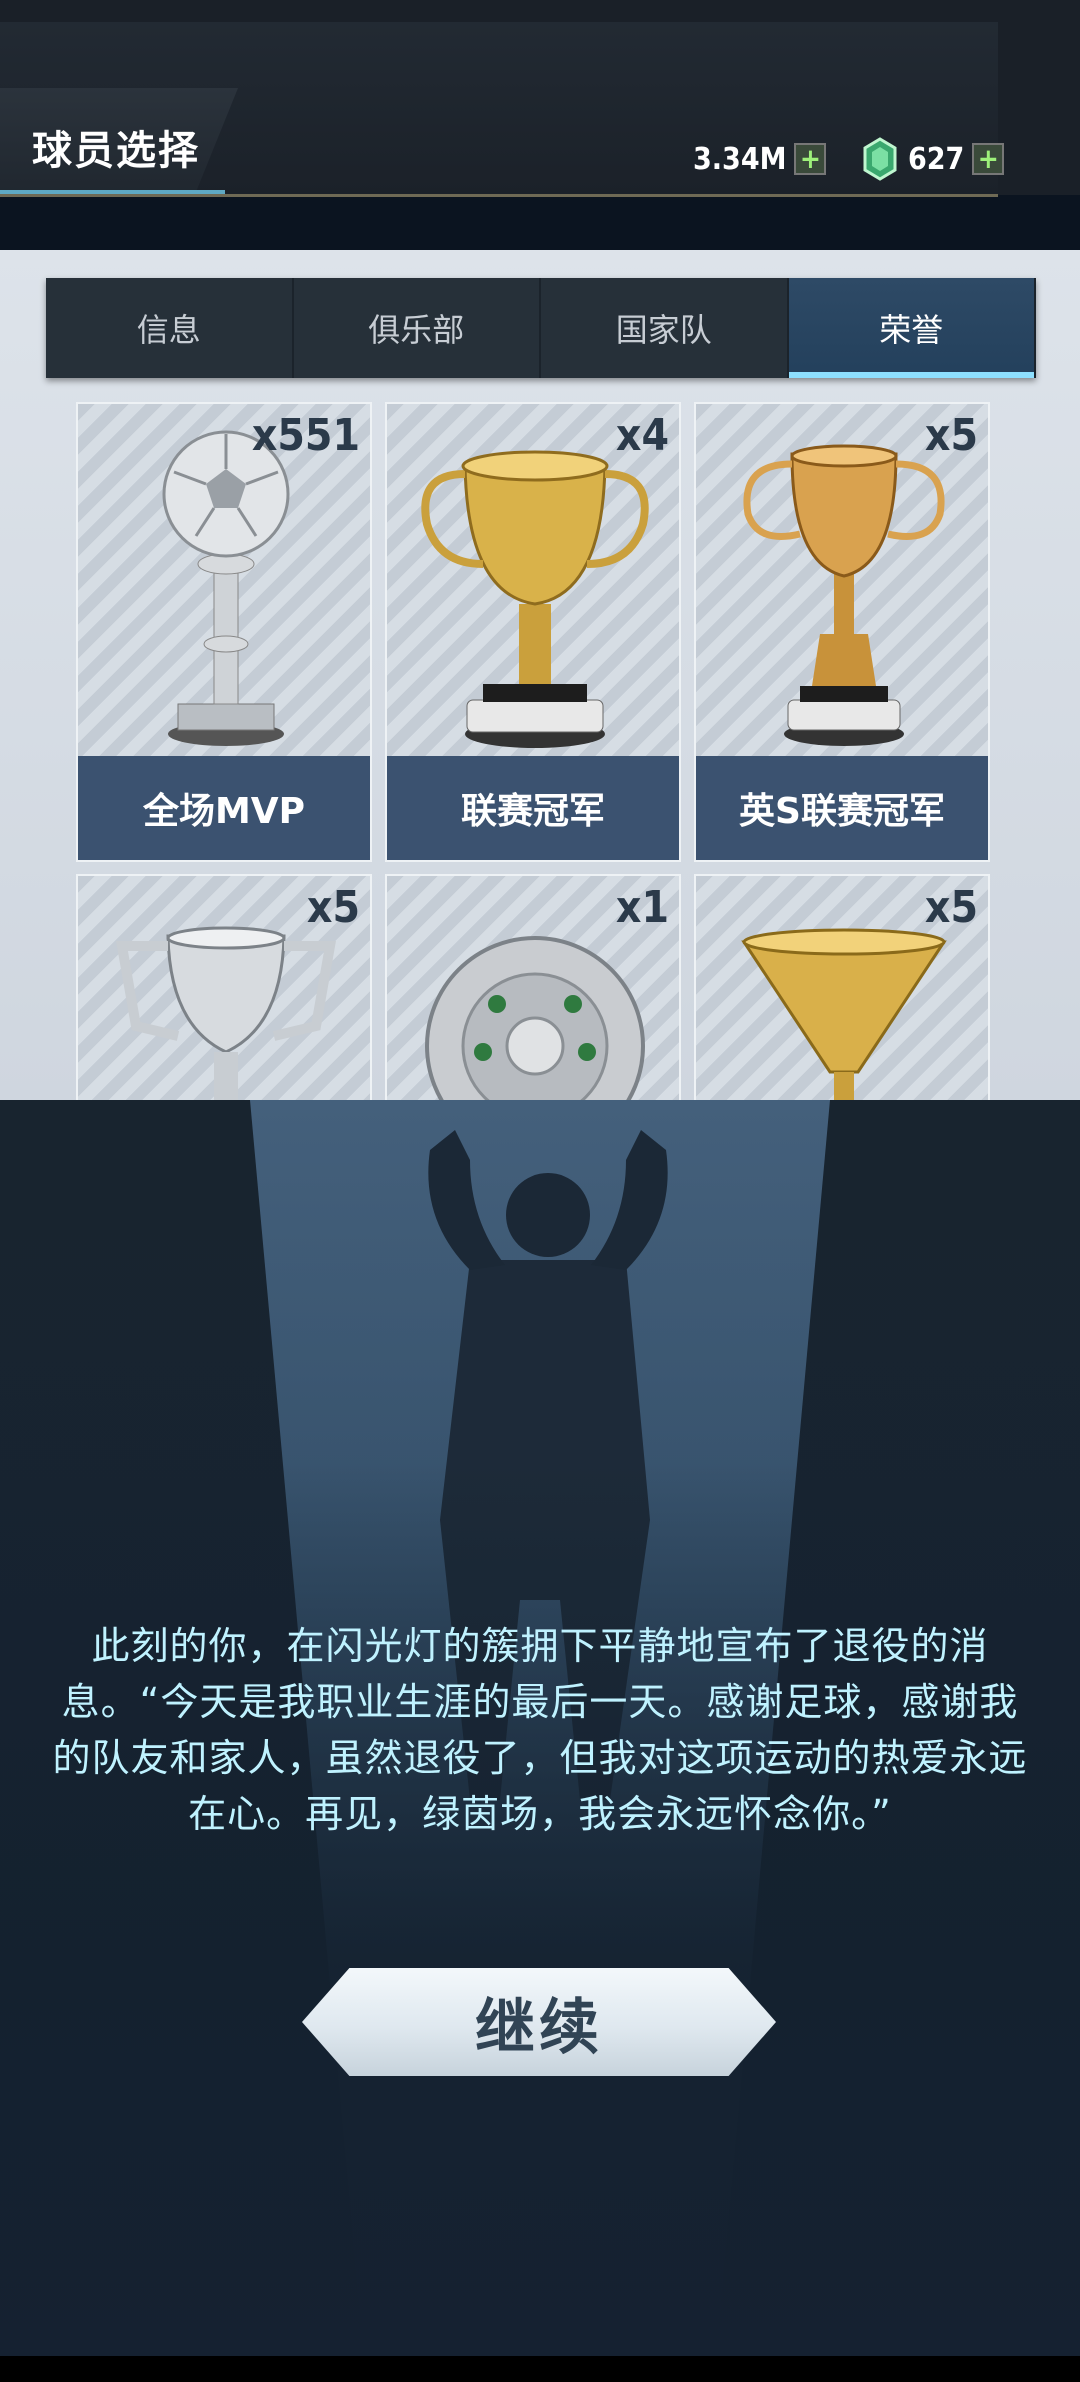 The image size is (1080, 2382). What do you see at coordinates (642, 435) in the screenshot?
I see `honor-count: x4` at bounding box center [642, 435].